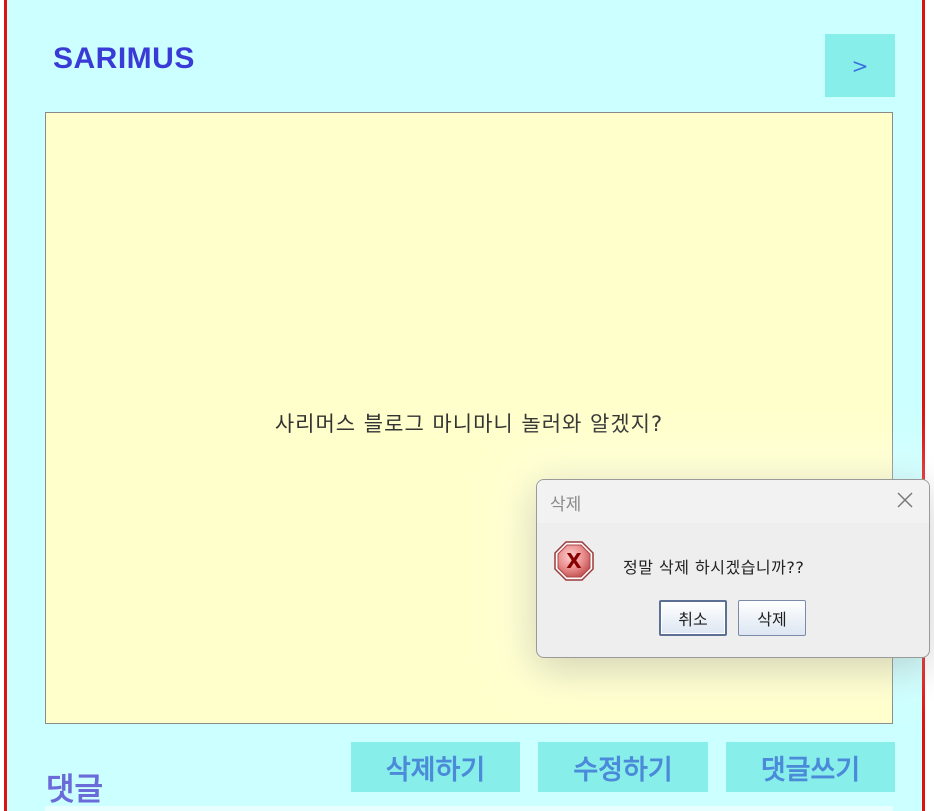 Image resolution: width=934 pixels, height=811 pixels. I want to click on svg-text: X, so click(574, 561).